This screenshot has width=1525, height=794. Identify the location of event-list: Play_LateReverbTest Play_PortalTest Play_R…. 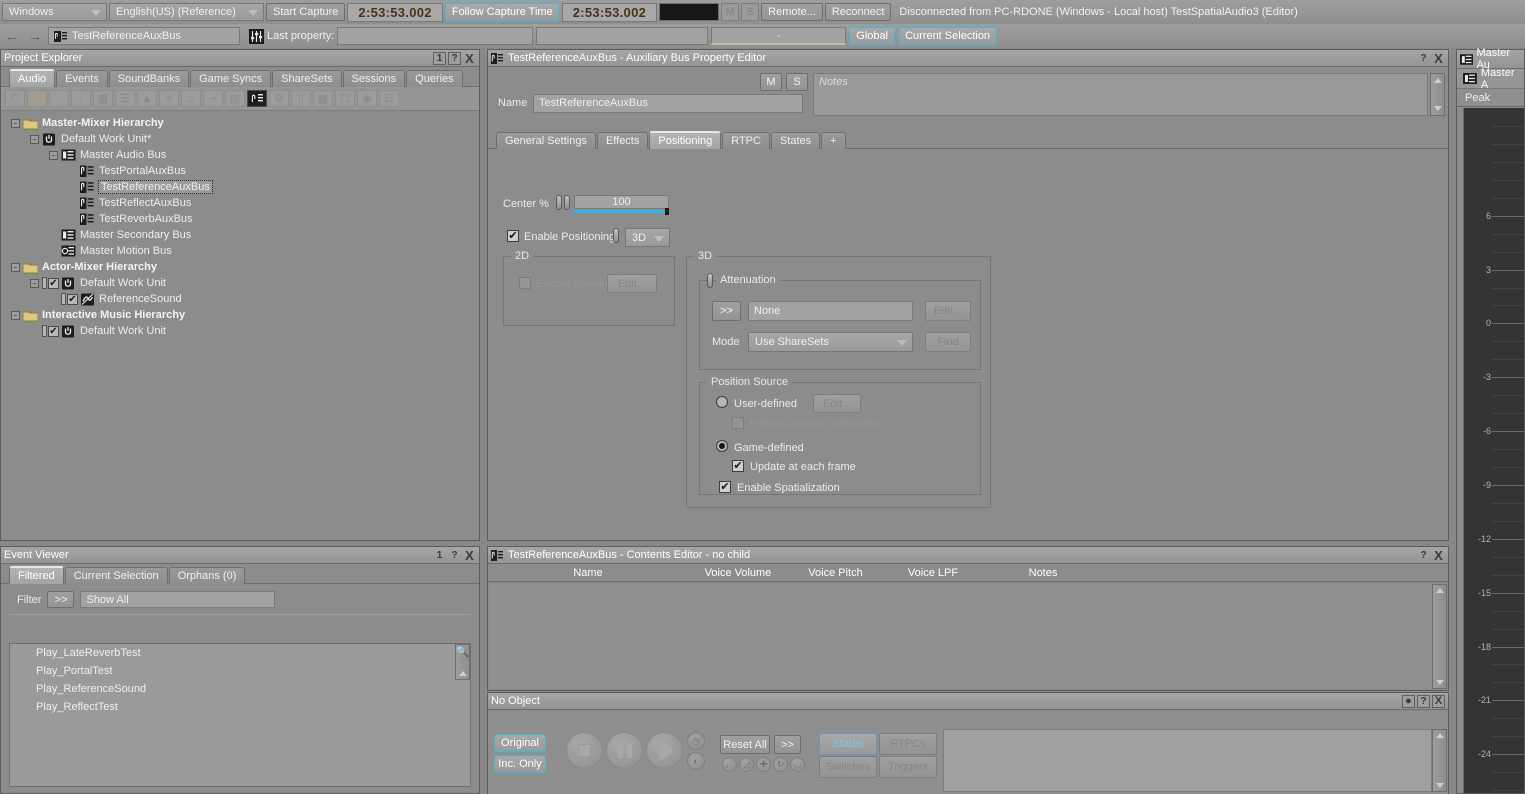
(240, 715).